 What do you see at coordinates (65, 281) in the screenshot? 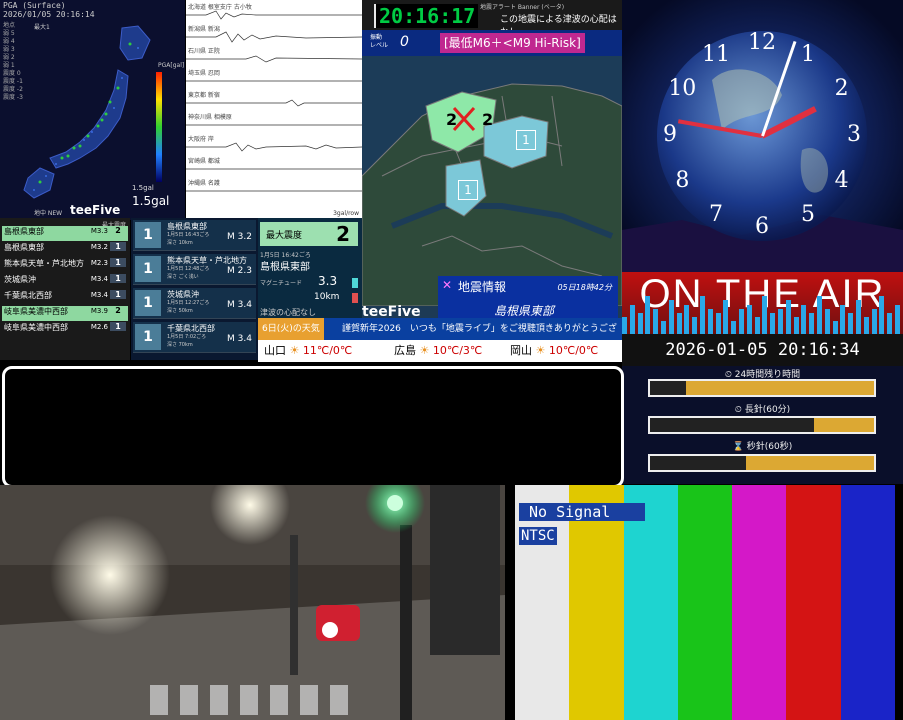
I see `list-item: 茨城県沖 M3.4 1` at bounding box center [65, 281].